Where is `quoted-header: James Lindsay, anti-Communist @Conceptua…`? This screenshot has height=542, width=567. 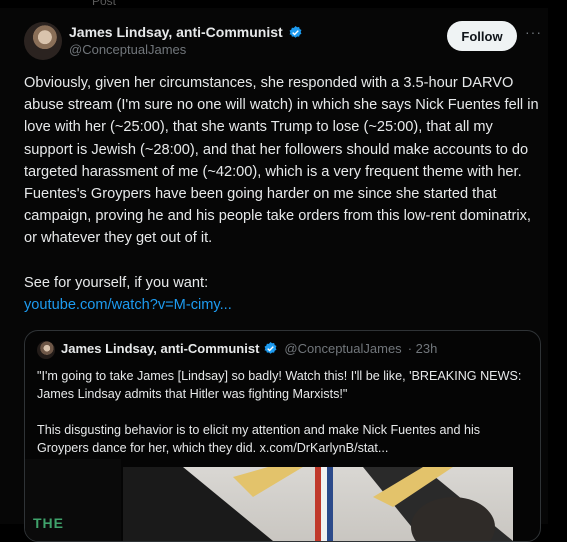 quoted-header: James Lindsay, anti-Communist @Conceptua… is located at coordinates (249, 348).